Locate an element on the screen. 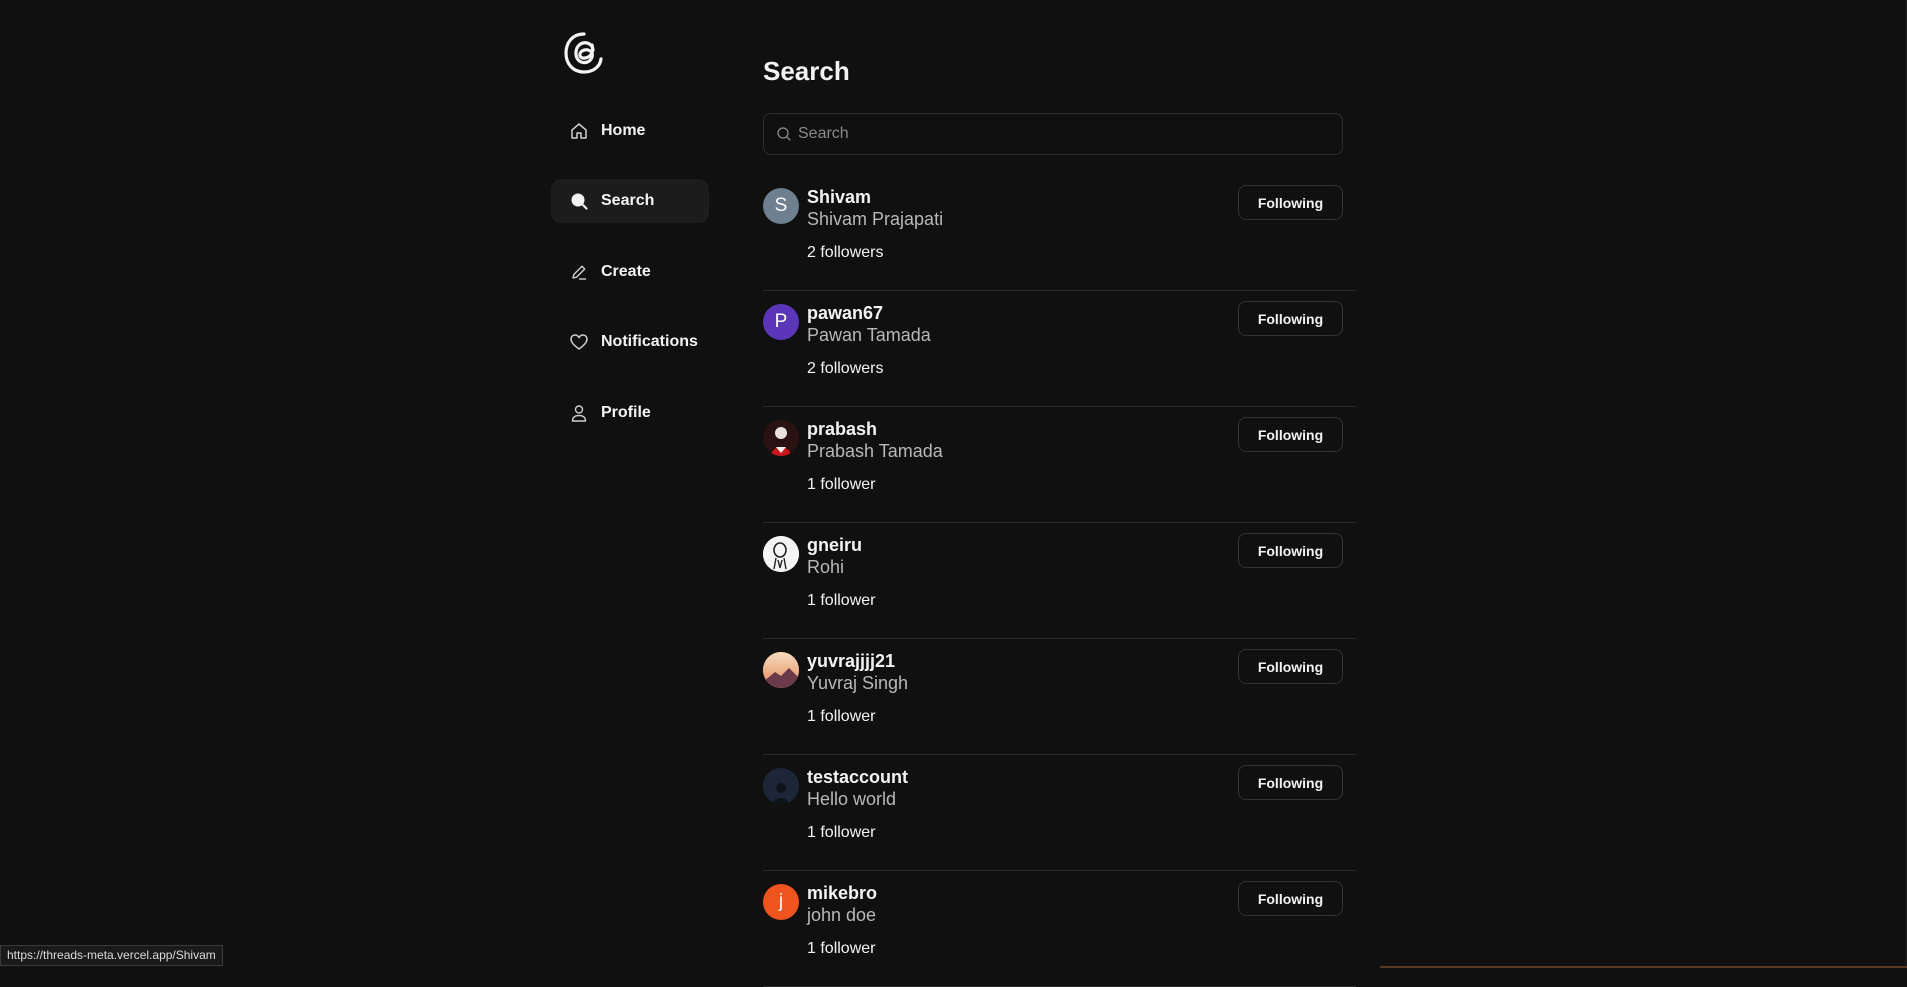 The image size is (1907, 987). full-name: Pawan Tamada is located at coordinates (869, 335).